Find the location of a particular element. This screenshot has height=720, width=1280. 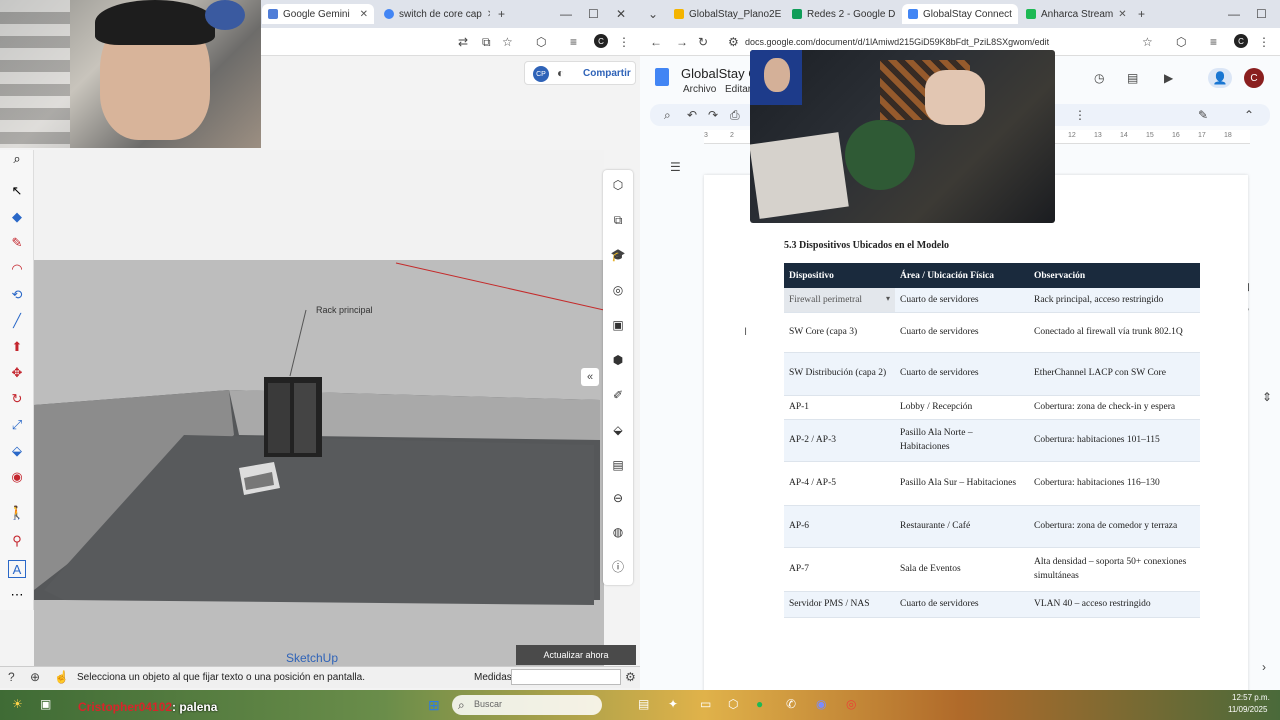

scroll-marker-icon: ⇕ is located at coordinates (1267, 397).